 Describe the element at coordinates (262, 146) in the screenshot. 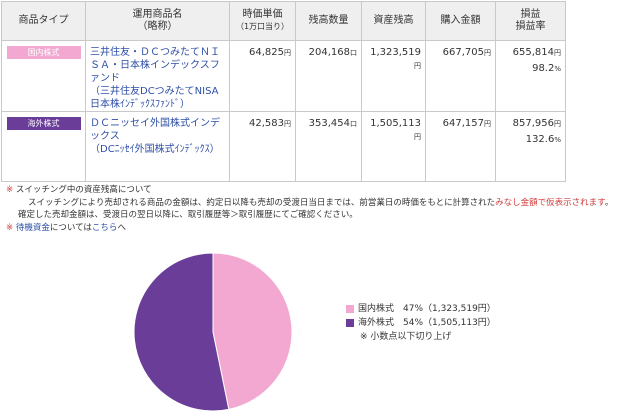

I see `unit-price-cell: 42,583円` at that location.